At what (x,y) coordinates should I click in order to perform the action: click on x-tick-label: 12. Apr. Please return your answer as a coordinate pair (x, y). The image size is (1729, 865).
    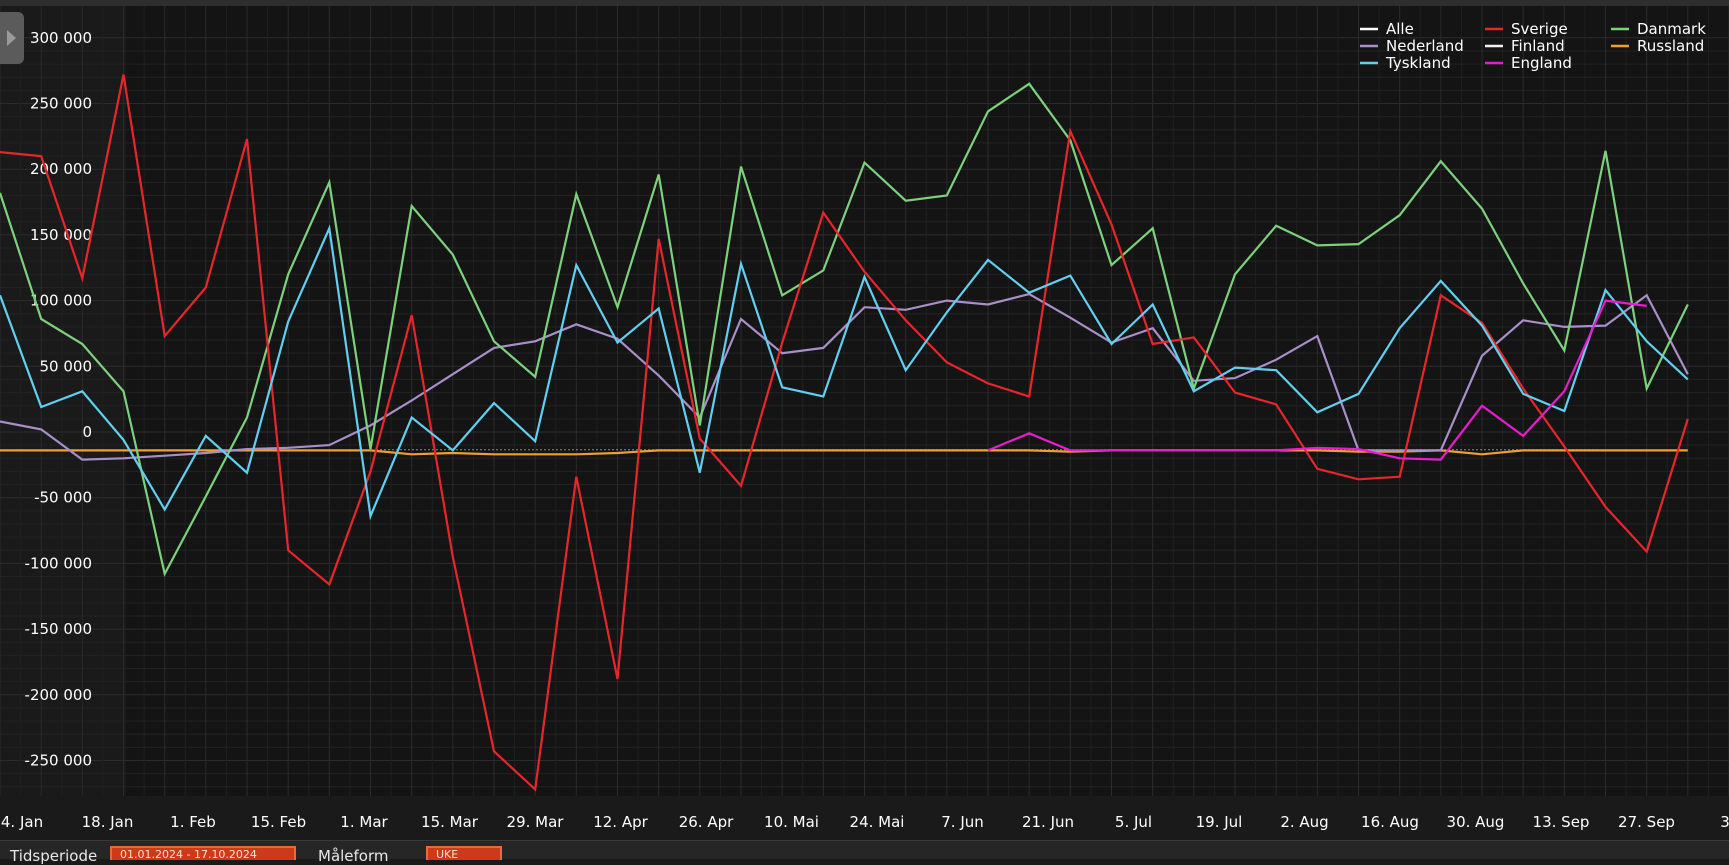
    Looking at the image, I should click on (620, 822).